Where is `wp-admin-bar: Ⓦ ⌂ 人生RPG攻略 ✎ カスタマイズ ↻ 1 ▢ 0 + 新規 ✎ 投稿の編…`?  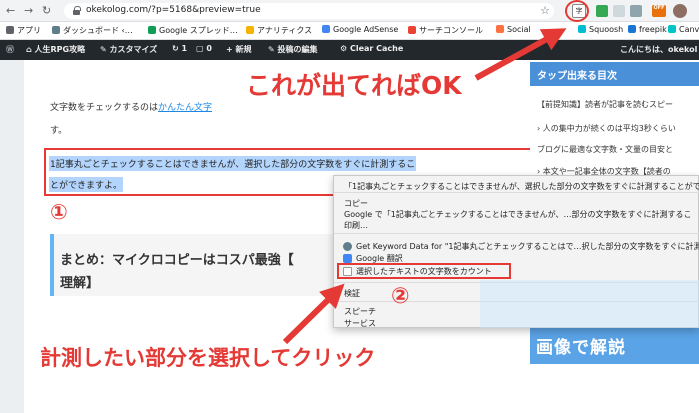 wp-admin-bar: Ⓦ ⌂ 人生RPG攻略 ✎ カスタマイズ ↻ 1 ▢ 0 + 新規 ✎ 投稿の編… is located at coordinates (349, 50).